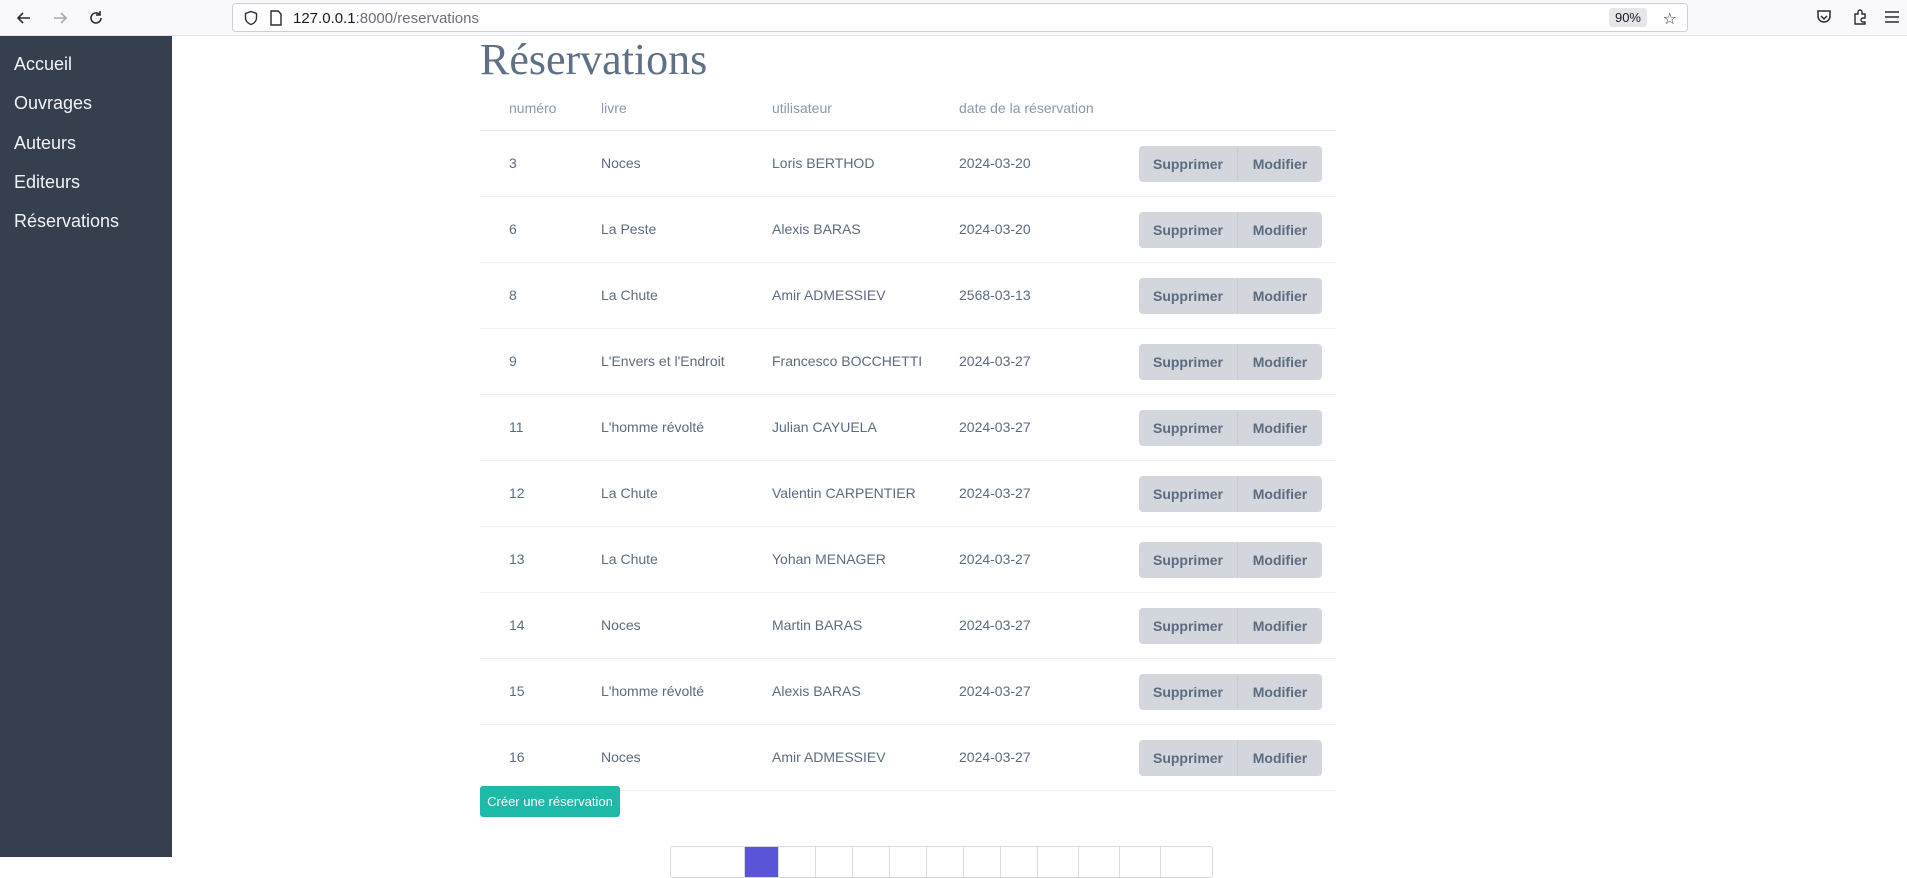  Describe the element at coordinates (762, 862) in the screenshot. I see `pagination-page-active` at that location.